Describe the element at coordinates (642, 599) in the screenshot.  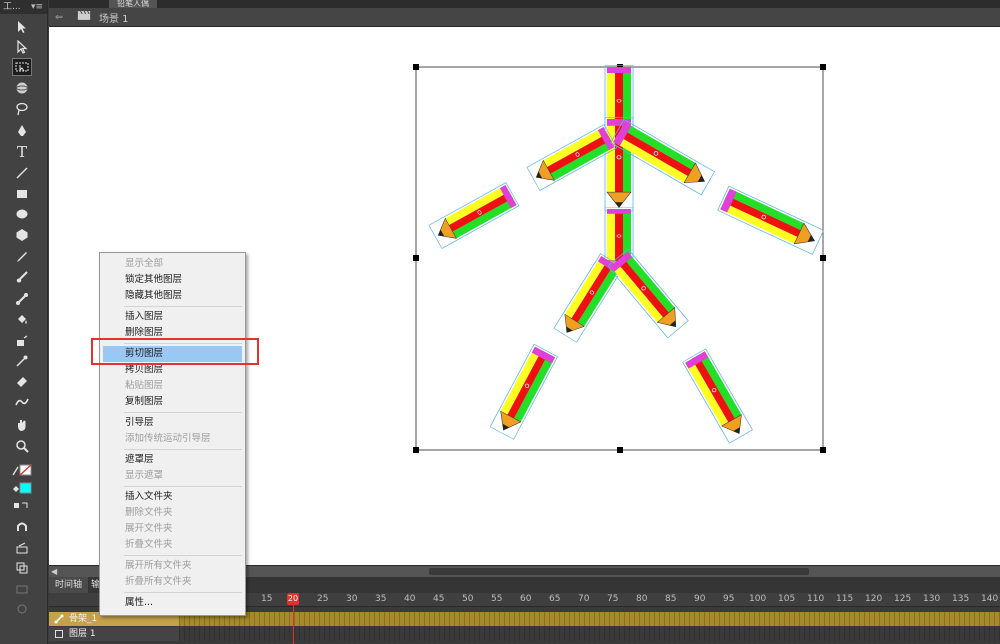
I see `frame-number: 80` at that location.